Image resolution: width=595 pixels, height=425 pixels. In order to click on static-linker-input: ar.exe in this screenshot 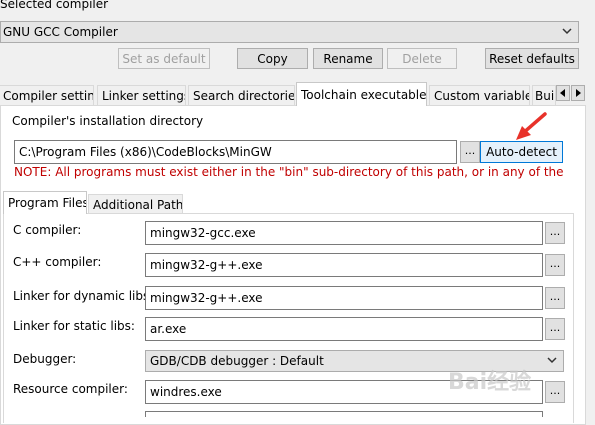, I will do `click(344, 329)`.